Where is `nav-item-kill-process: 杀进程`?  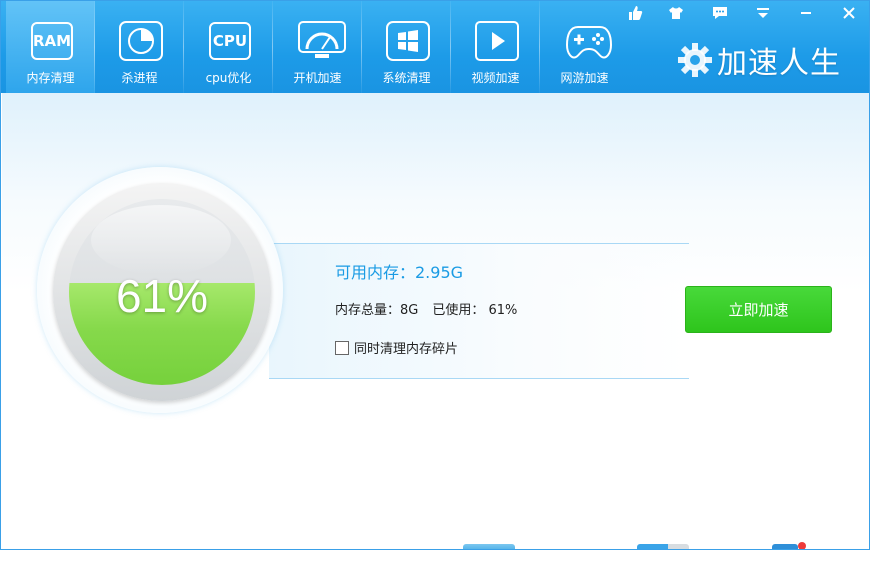 nav-item-kill-process: 杀进程 is located at coordinates (139, 47).